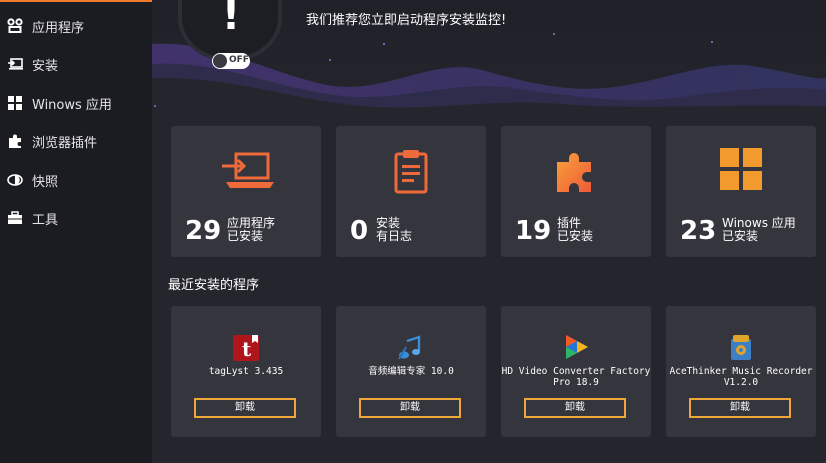  I want to click on toggle-knob, so click(220, 61).